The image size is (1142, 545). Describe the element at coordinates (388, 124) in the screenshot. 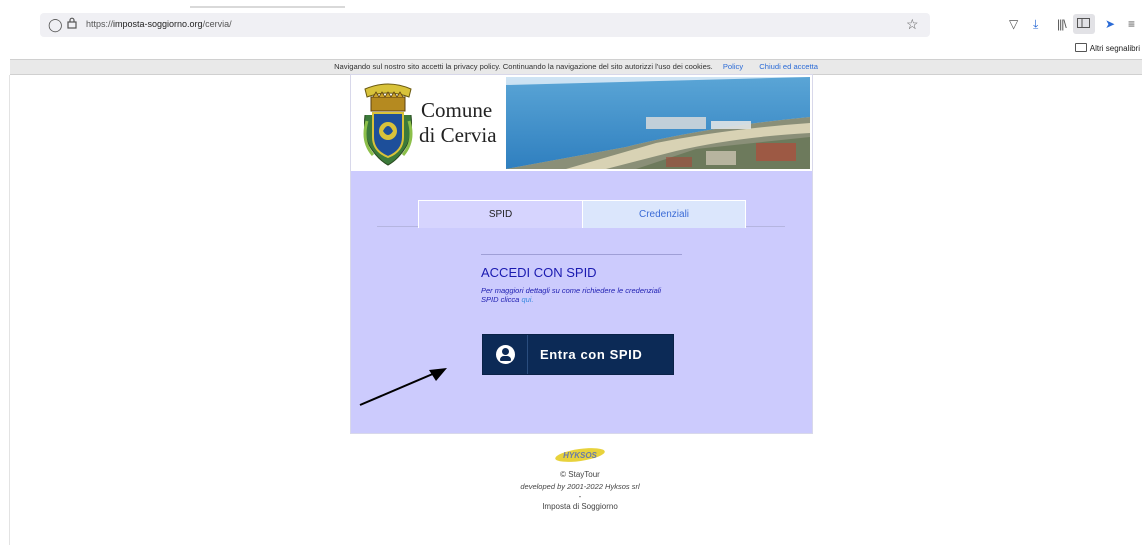

I see `coat-of-arms-icon` at that location.